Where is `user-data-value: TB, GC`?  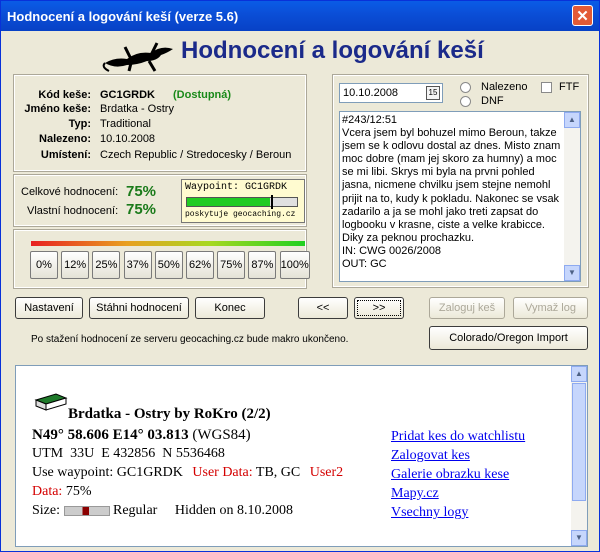 user-data-value: TB, GC is located at coordinates (278, 472).